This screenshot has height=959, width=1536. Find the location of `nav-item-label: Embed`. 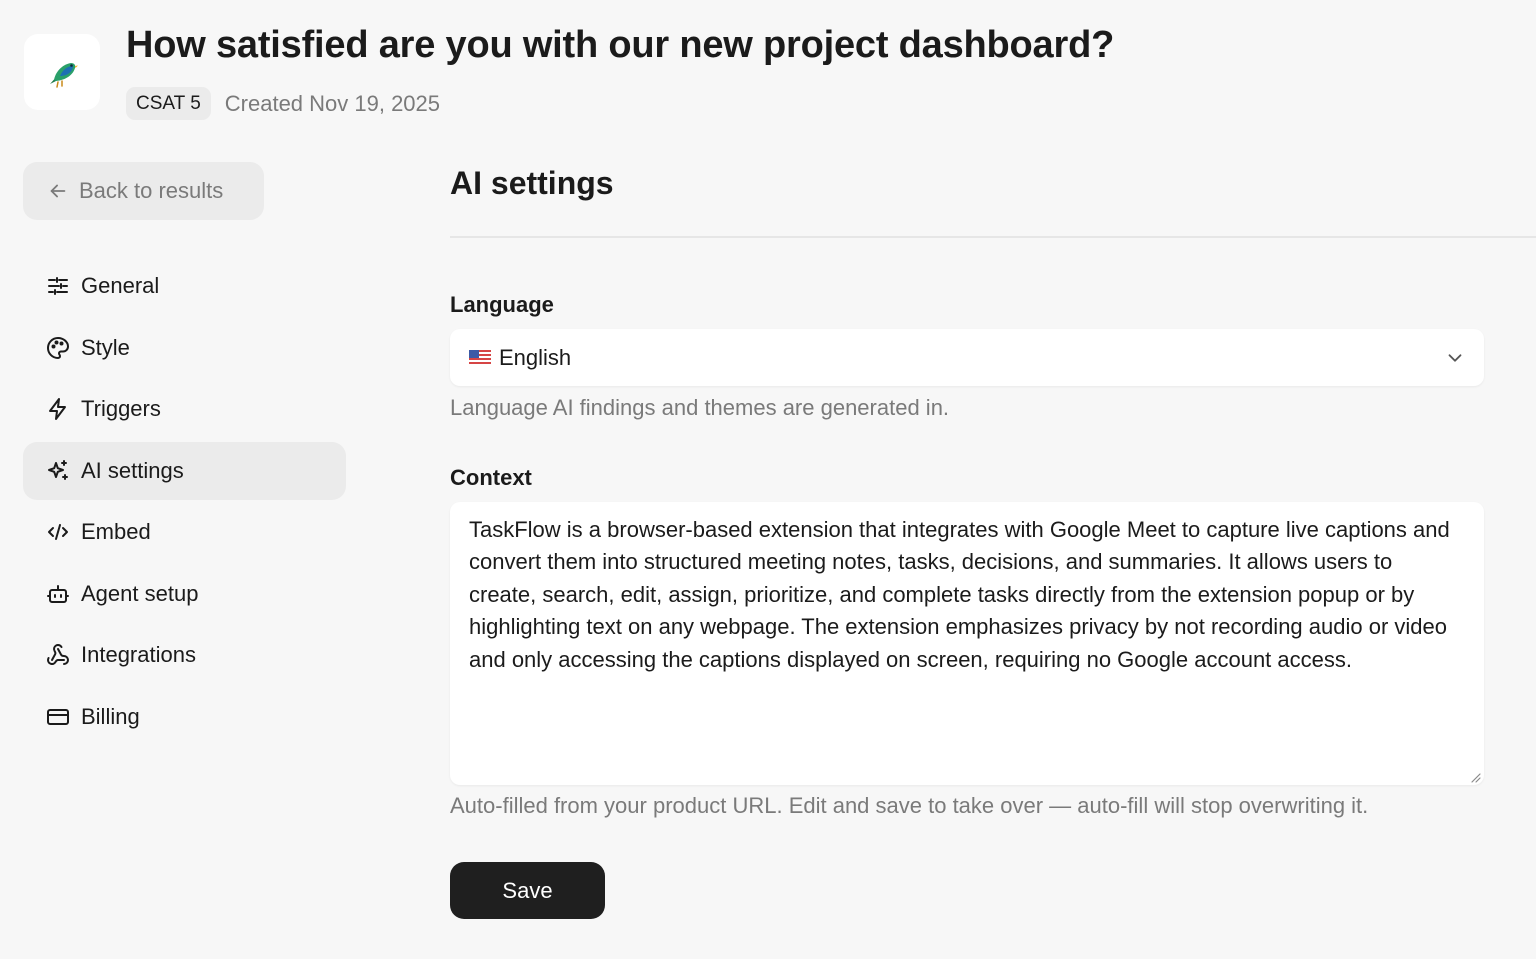

nav-item-label: Embed is located at coordinates (116, 531).